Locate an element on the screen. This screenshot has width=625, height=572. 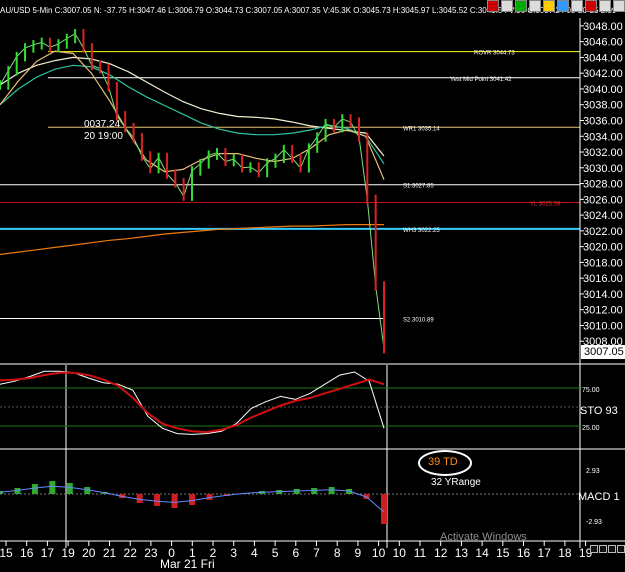
x-tick-label: 13 is located at coordinates (462, 553).